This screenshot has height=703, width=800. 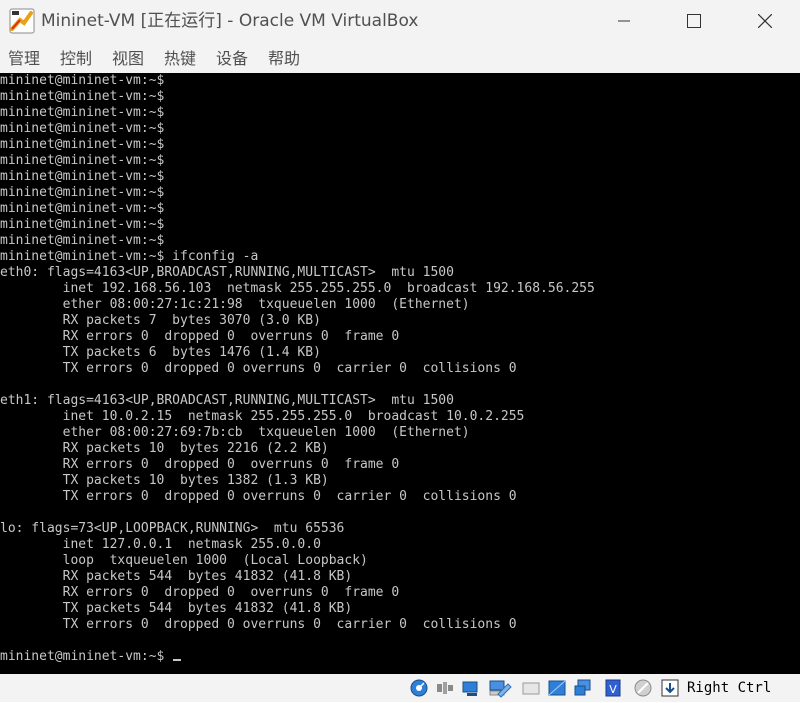 What do you see at coordinates (177, 660) in the screenshot?
I see `text-cursor` at bounding box center [177, 660].